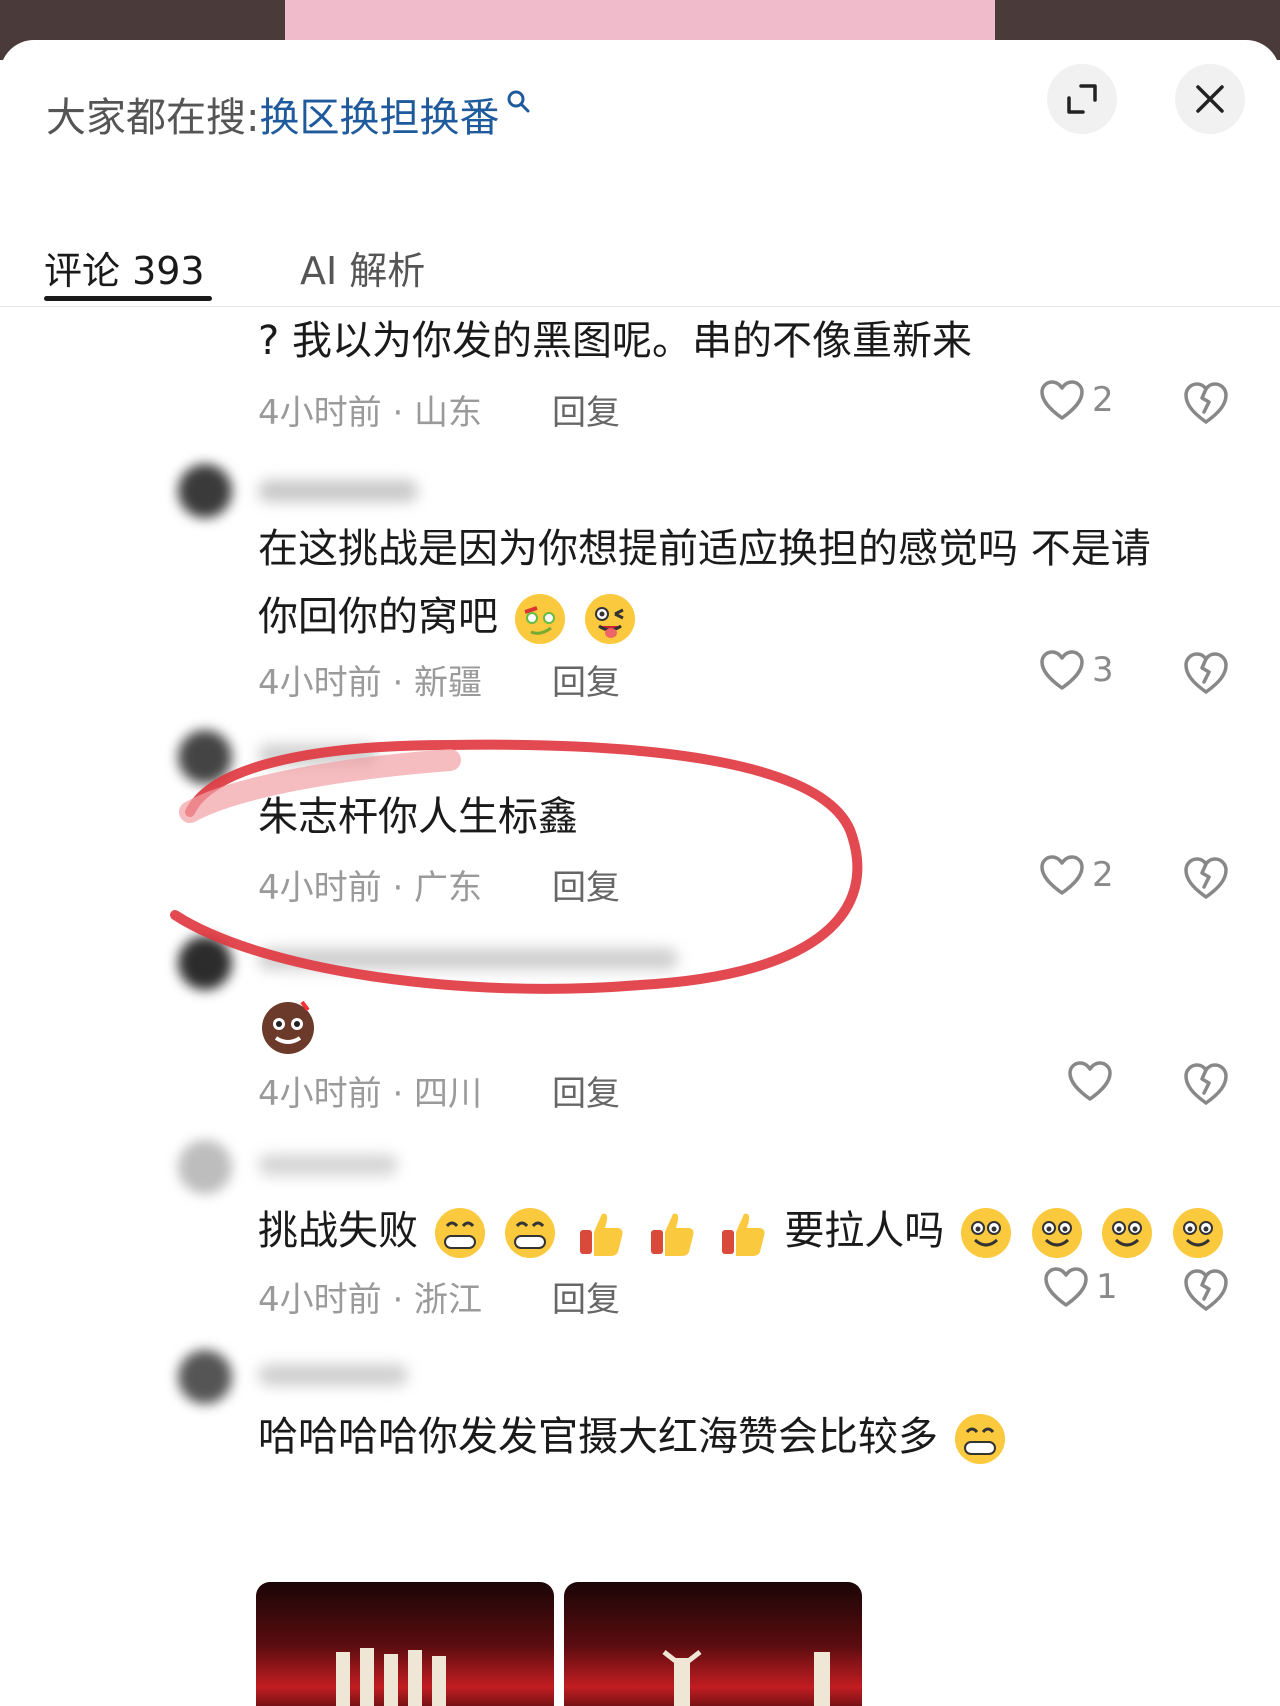 This screenshot has height=1706, width=1280. I want to click on comment-3-like-button: 2, so click(1076, 875).